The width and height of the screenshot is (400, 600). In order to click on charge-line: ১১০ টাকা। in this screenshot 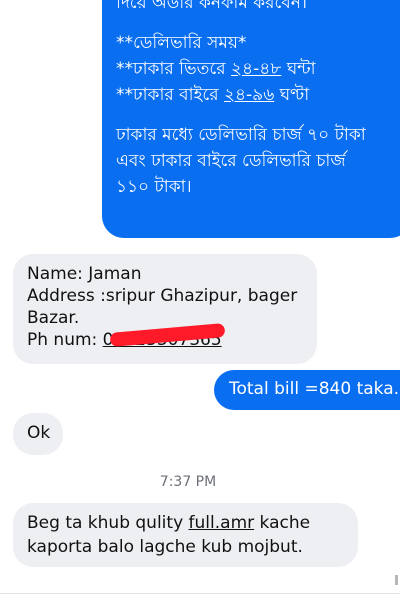, I will do `click(154, 187)`.